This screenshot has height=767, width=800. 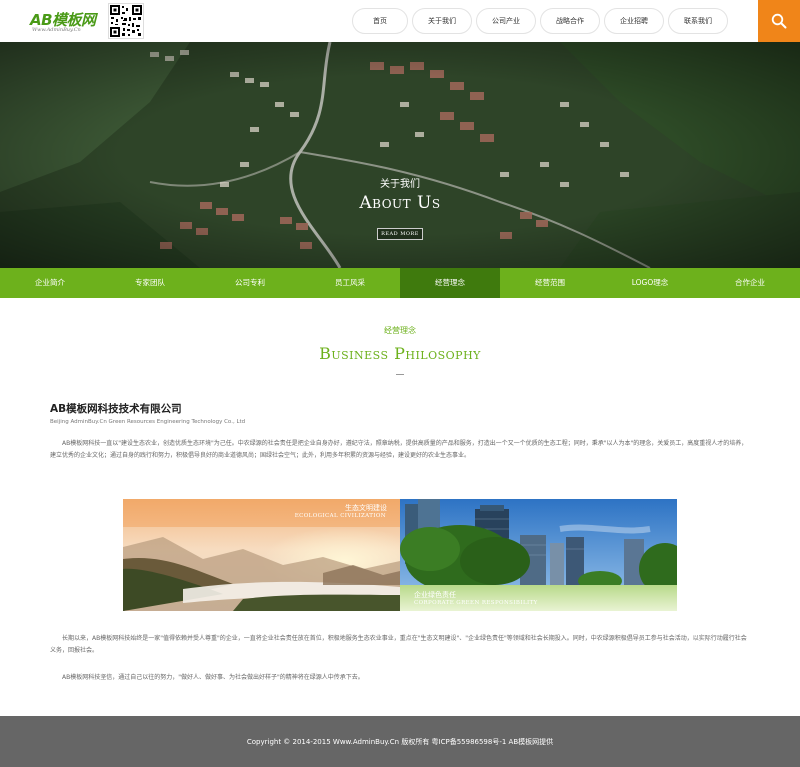 I want to click on read-more-button: READ MORE, so click(x=400, y=234).